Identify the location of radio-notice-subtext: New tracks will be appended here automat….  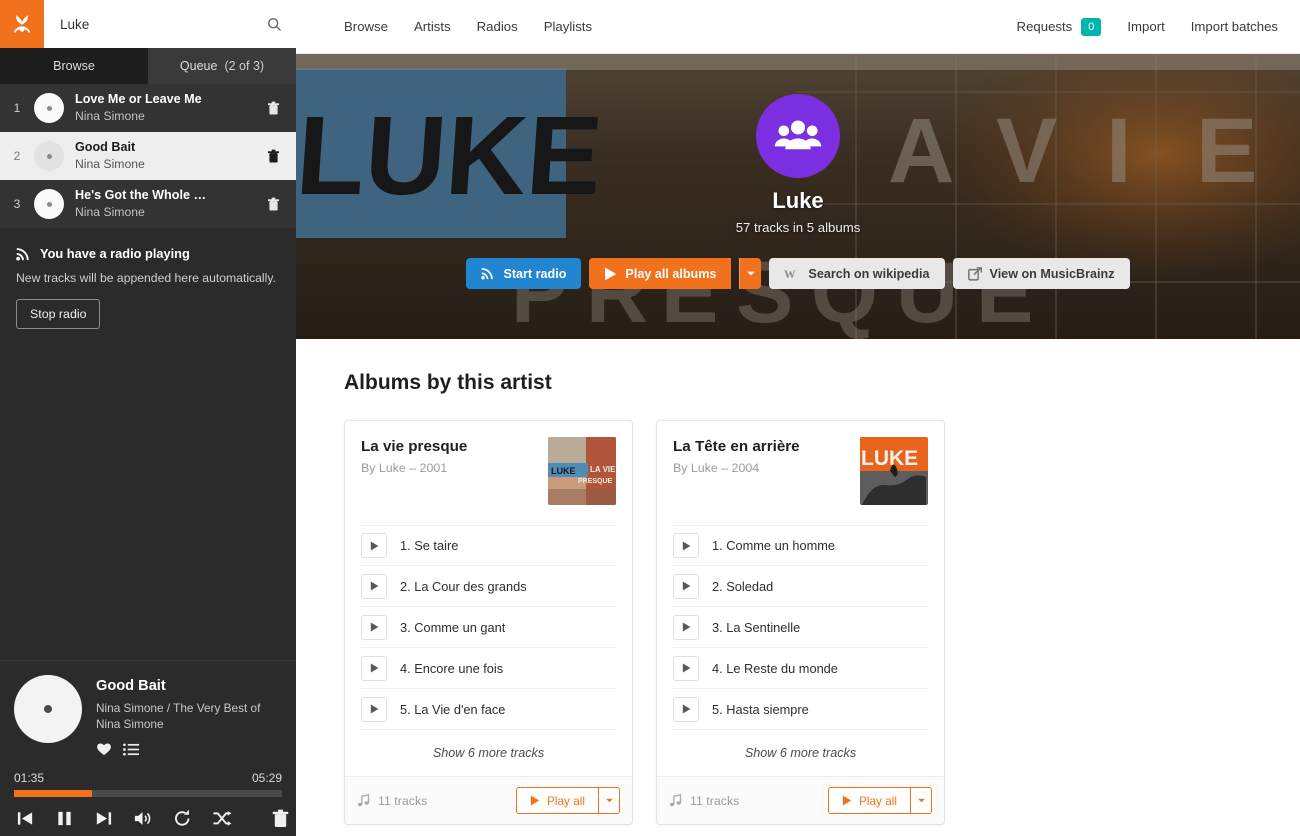
(146, 278).